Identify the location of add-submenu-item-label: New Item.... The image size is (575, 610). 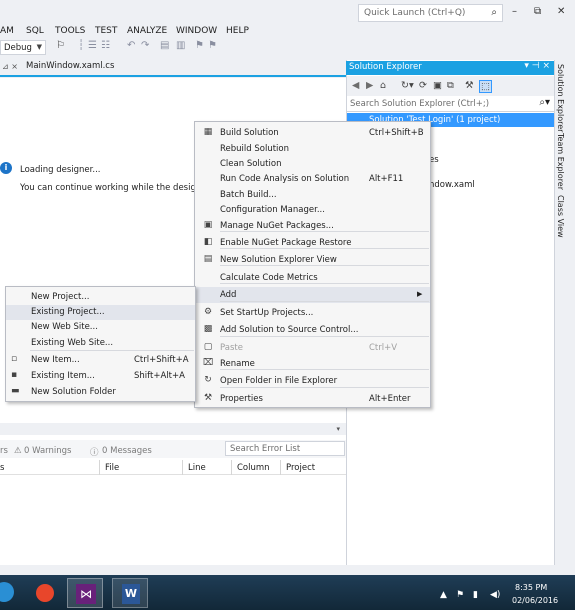
(55, 360).